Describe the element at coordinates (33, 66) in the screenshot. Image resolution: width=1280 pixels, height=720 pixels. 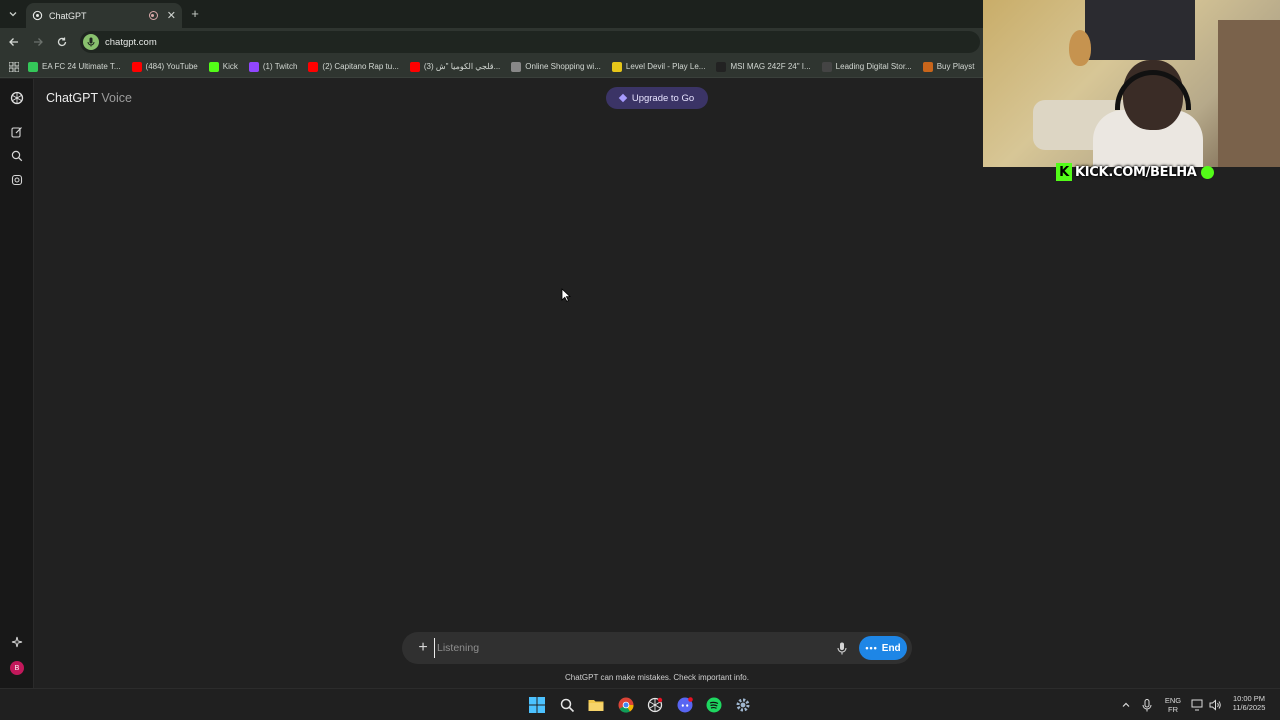
I see `ea-icon` at that location.